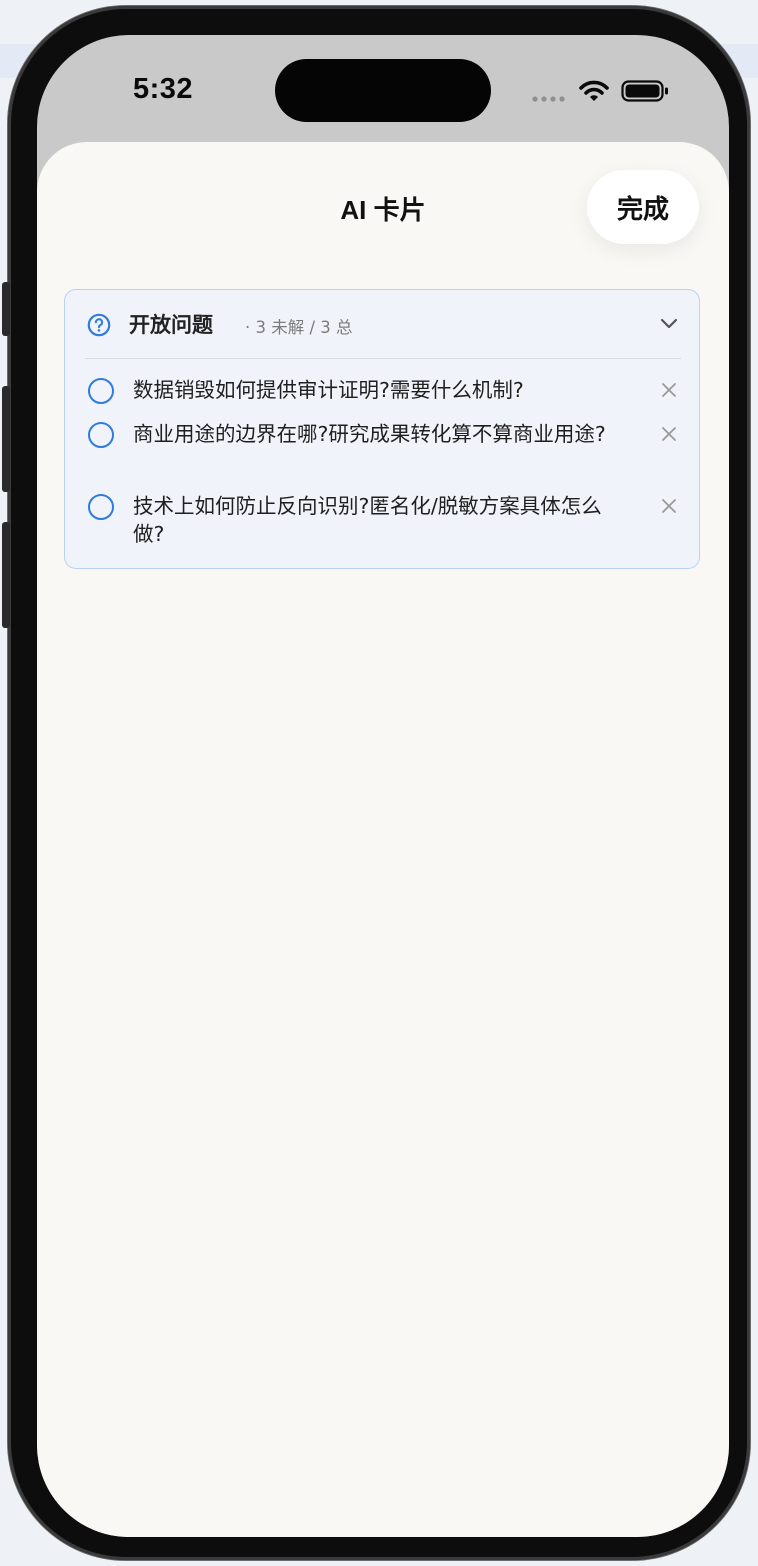 The image size is (758, 1566). Describe the element at coordinates (299, 327) in the screenshot. I see `card-meta-count: · 3 未解 / 3 总` at that location.